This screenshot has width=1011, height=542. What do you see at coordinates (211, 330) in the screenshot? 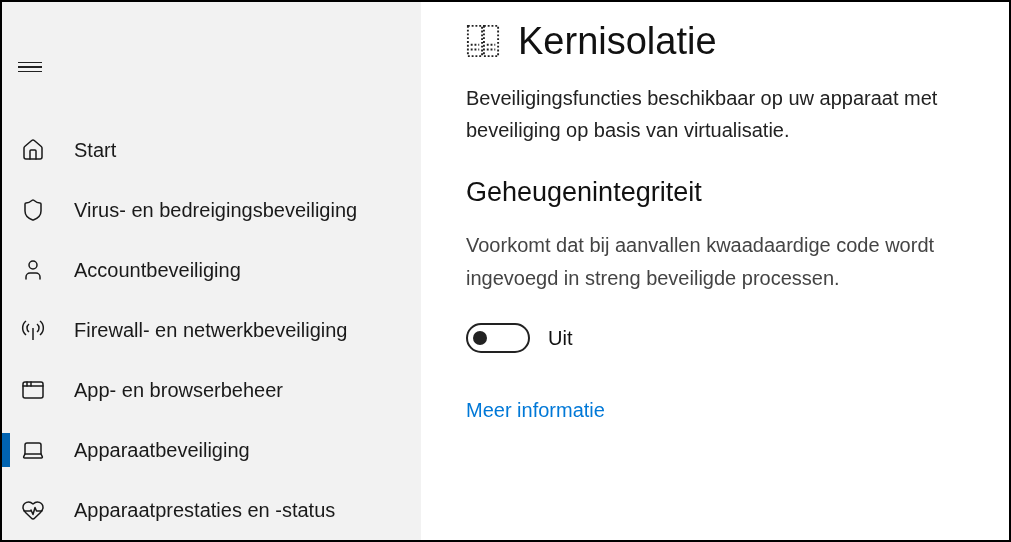
I see `sidebar-item: Firewall- en netwerkbeveiliging` at bounding box center [211, 330].